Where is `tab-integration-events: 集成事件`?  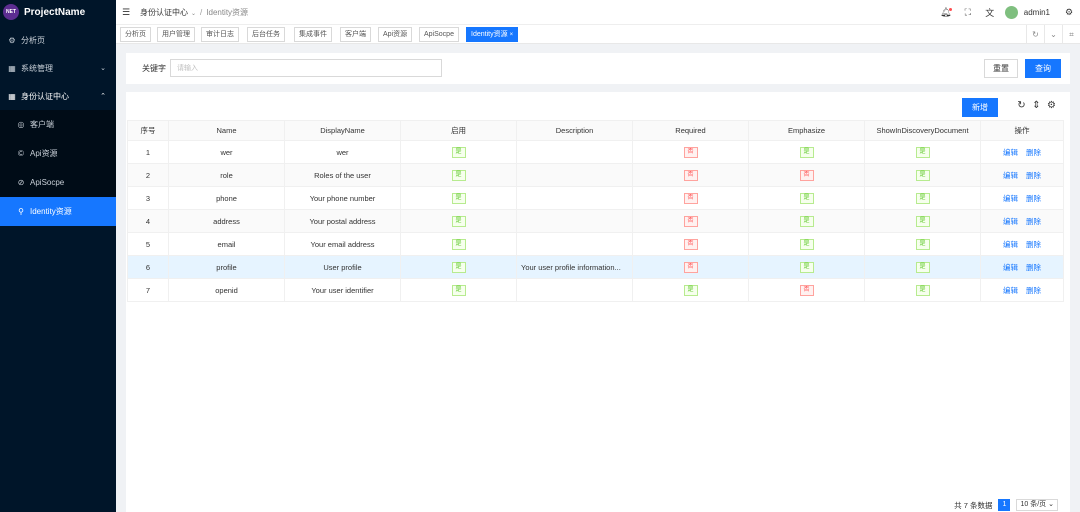 tab-integration-events: 集成事件 is located at coordinates (313, 34).